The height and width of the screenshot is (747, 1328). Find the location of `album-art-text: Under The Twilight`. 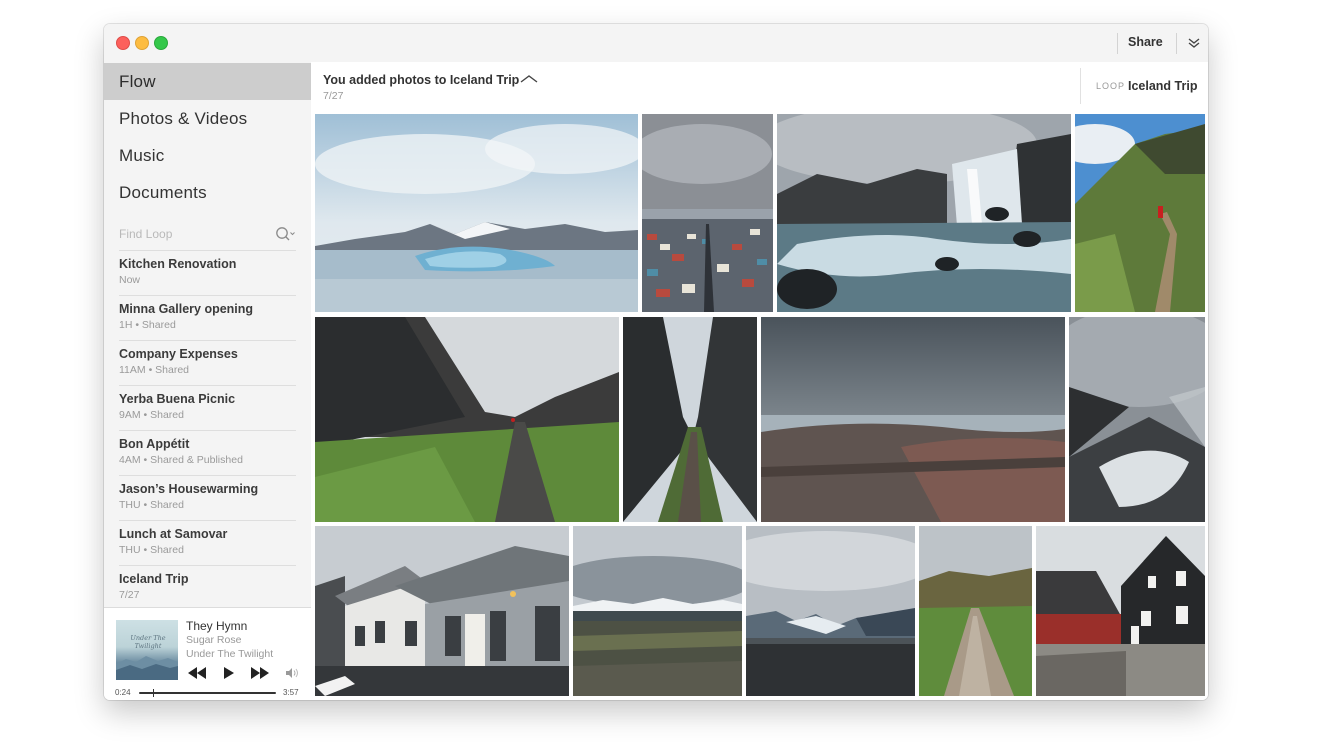

album-art-text: Under The Twilight is located at coordinates (148, 642).